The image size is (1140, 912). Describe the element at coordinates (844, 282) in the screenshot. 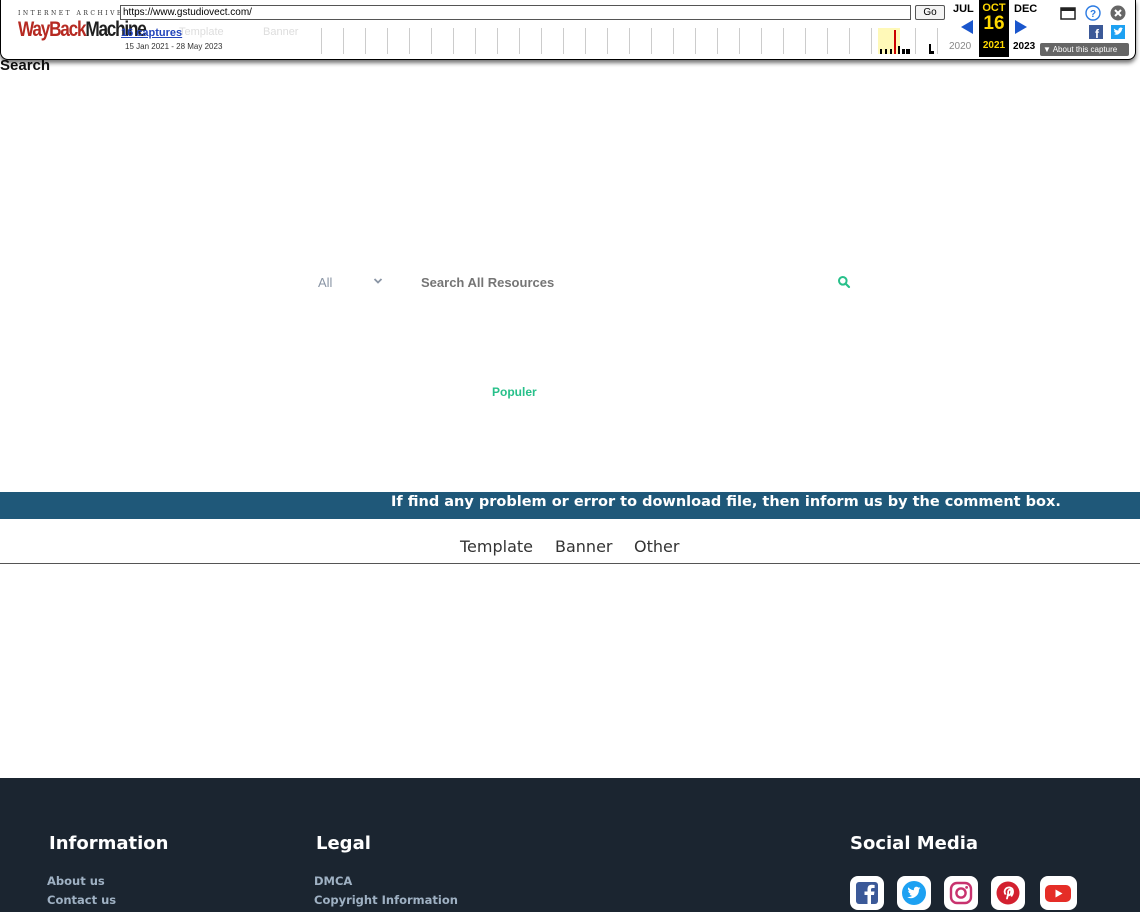

I see `search-icon` at that location.